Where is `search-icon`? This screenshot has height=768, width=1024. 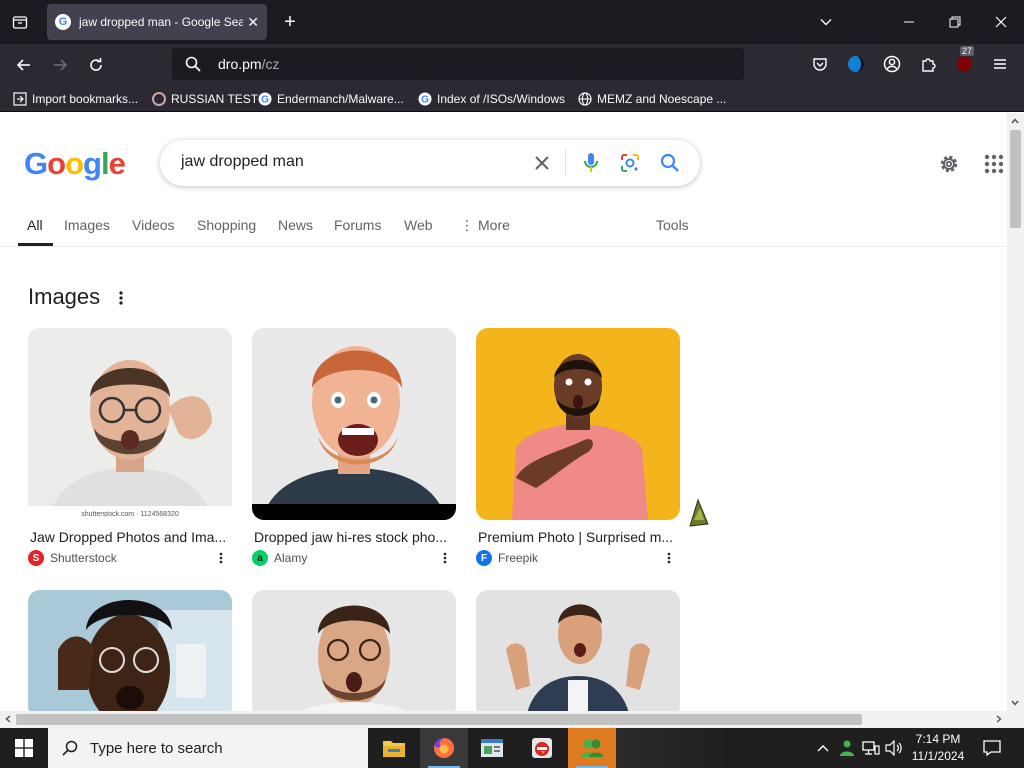
search-icon is located at coordinates (193, 66).